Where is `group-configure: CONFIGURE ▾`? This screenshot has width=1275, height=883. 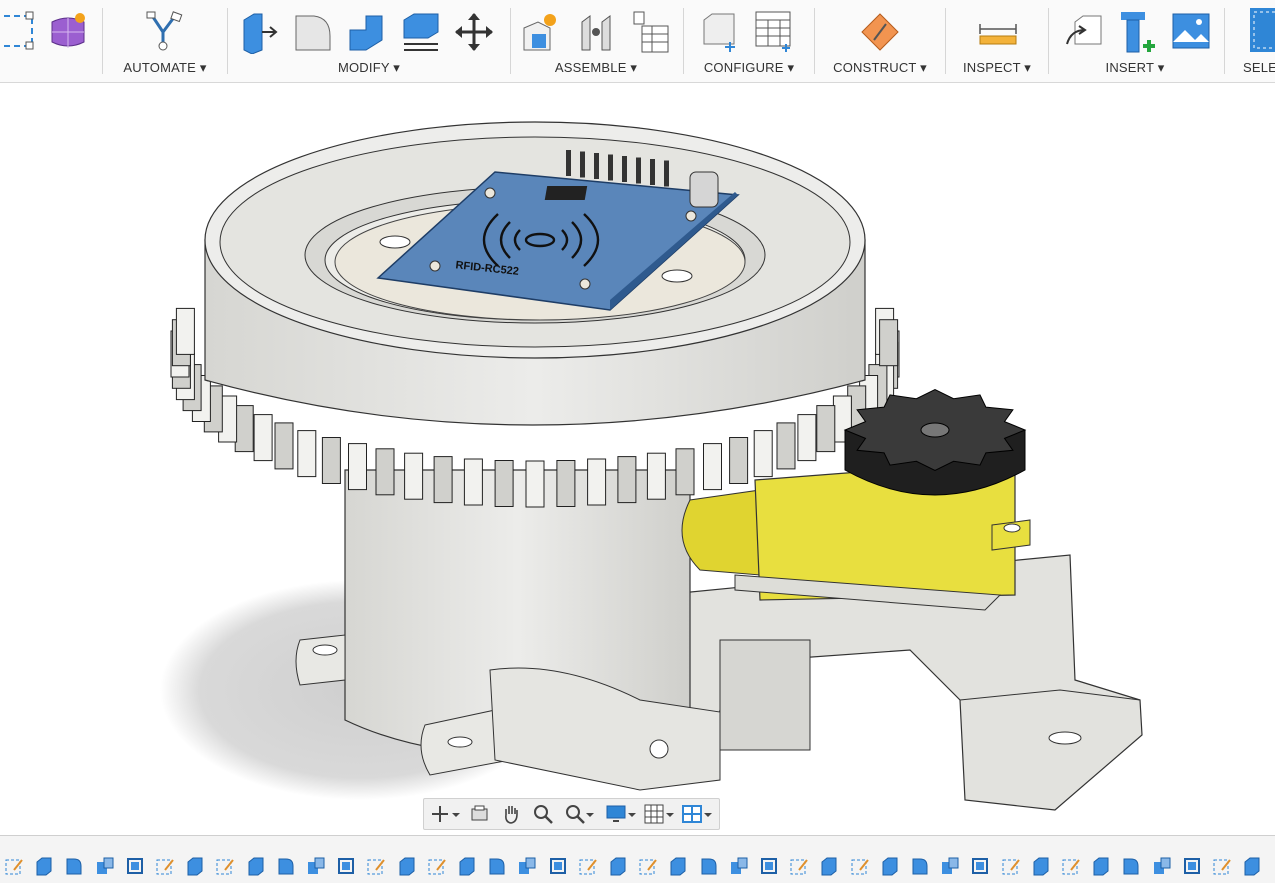 group-configure: CONFIGURE ▾ is located at coordinates (749, 41).